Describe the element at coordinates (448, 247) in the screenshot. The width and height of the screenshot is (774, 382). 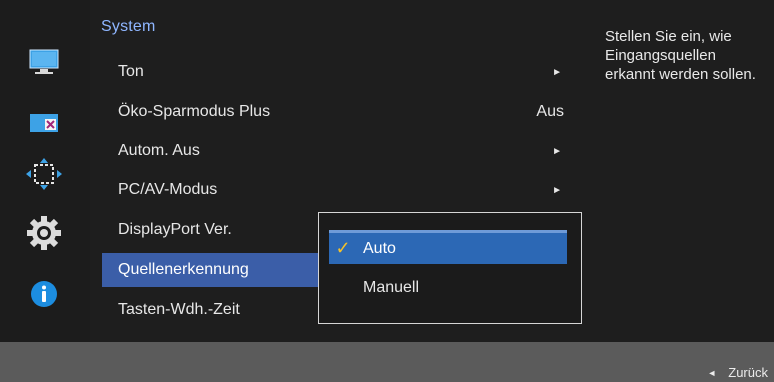
I see `dropdown-option-auto: ✓ Auto` at that location.